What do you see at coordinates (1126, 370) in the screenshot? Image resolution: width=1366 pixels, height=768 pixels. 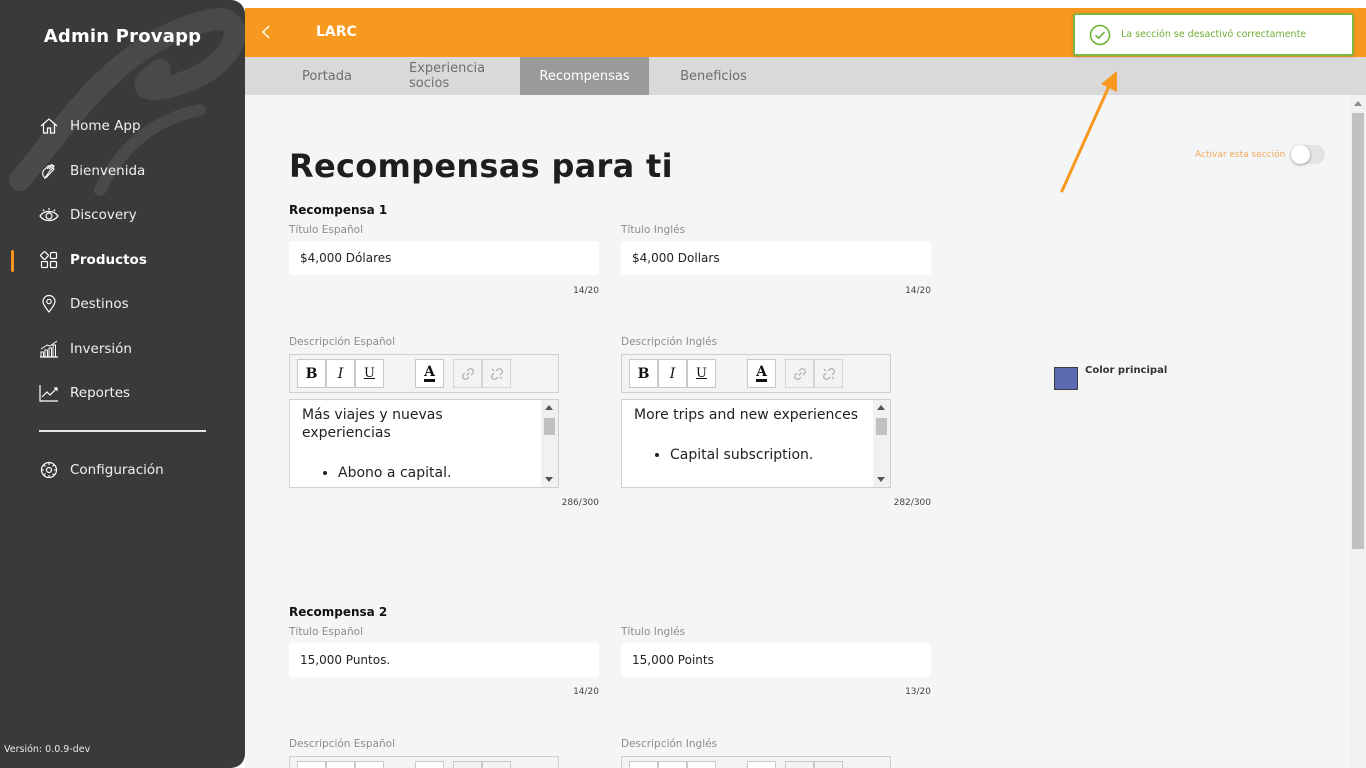 I see `primary-color-label: Color principal` at bounding box center [1126, 370].